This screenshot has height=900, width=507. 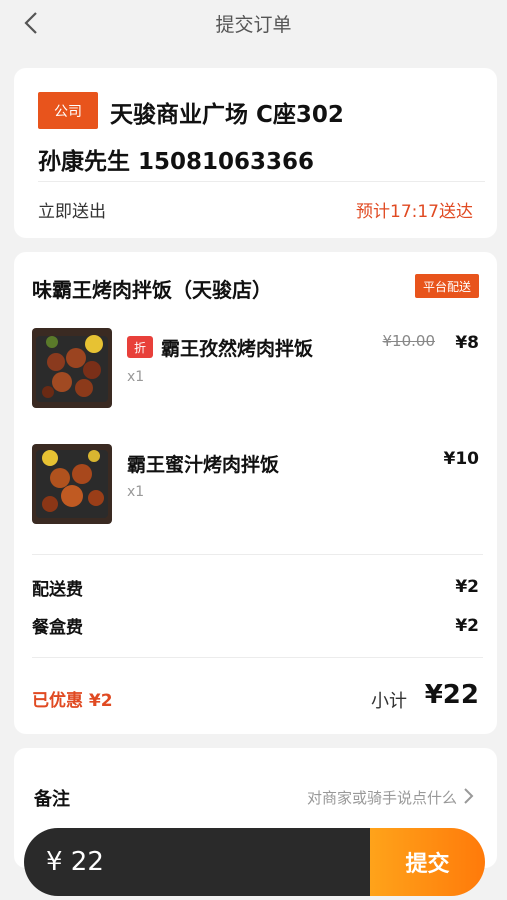 What do you see at coordinates (414, 209) in the screenshot?
I see `delivery-eta: 预计17:17送达` at bounding box center [414, 209].